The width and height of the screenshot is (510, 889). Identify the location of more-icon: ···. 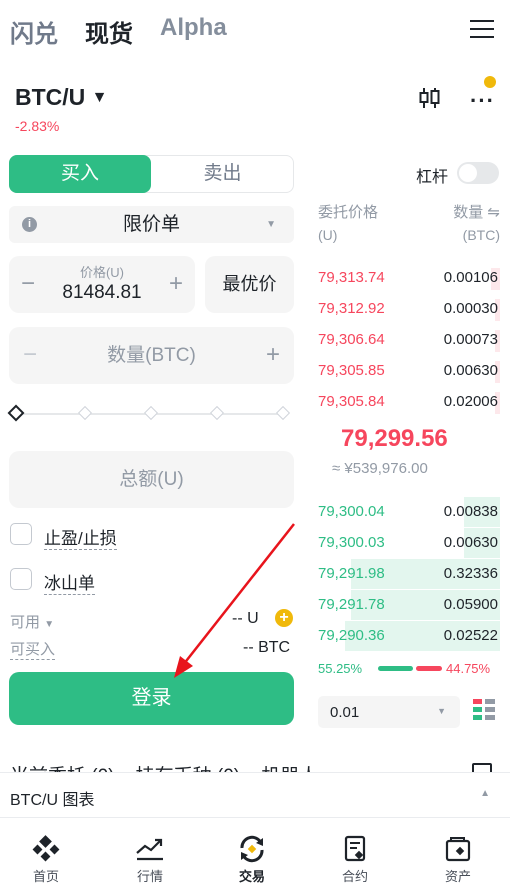
(483, 94).